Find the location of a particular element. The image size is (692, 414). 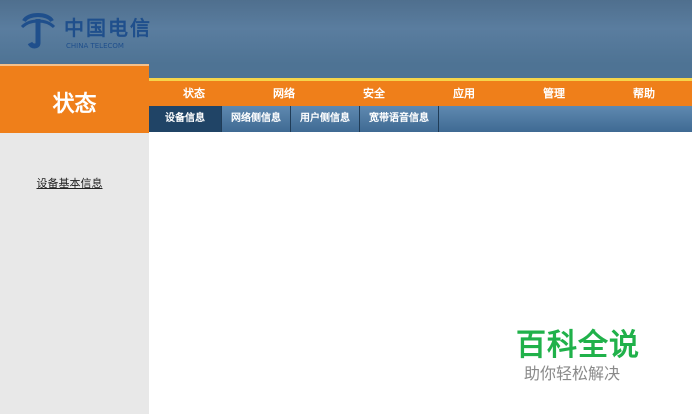

left-section-header: 状态 is located at coordinates (74, 99).